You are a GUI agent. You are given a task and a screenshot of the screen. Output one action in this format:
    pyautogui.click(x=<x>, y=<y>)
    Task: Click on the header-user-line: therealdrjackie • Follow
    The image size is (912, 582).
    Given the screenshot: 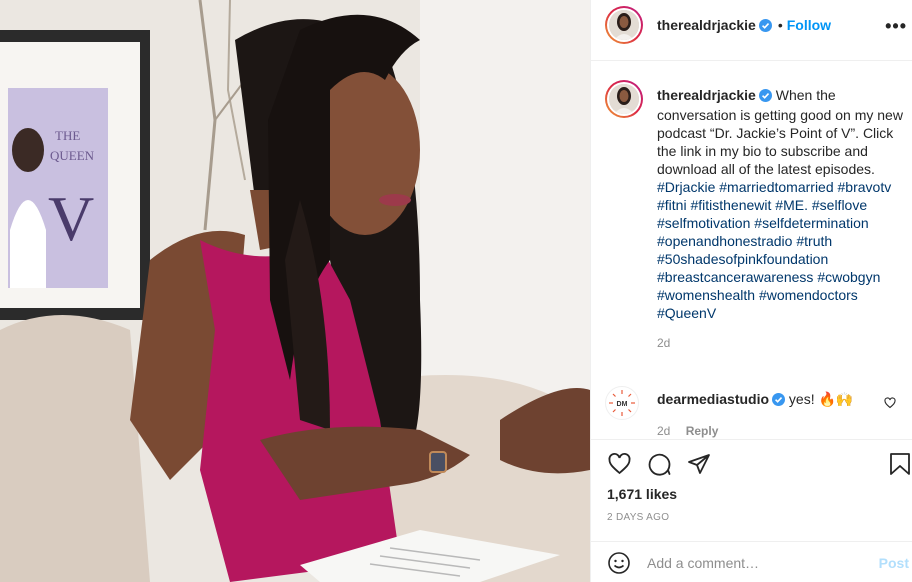 What is the action you would take?
    pyautogui.click(x=744, y=26)
    